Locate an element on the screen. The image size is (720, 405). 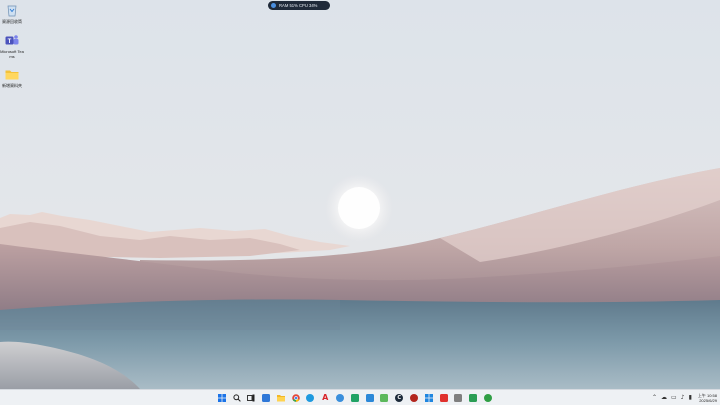
svg-text: T is located at coordinates (10, 41).